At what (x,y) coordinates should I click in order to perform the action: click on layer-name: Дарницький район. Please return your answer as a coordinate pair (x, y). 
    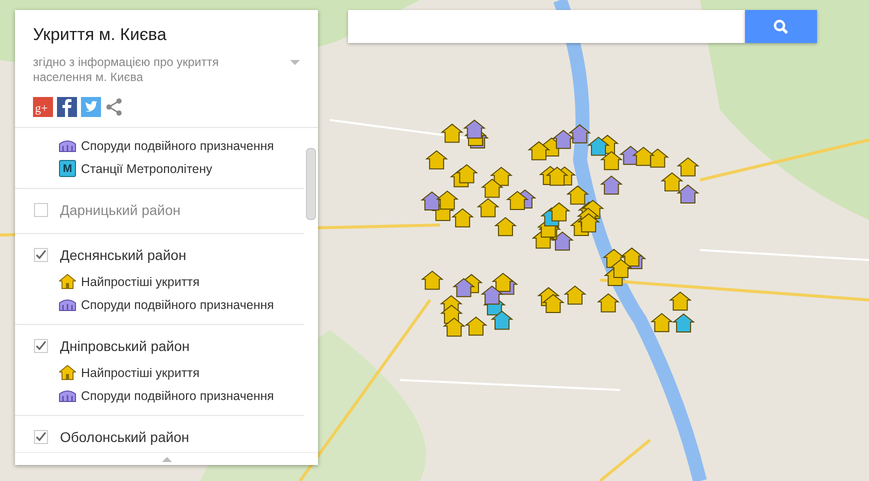
    Looking at the image, I should click on (120, 210).